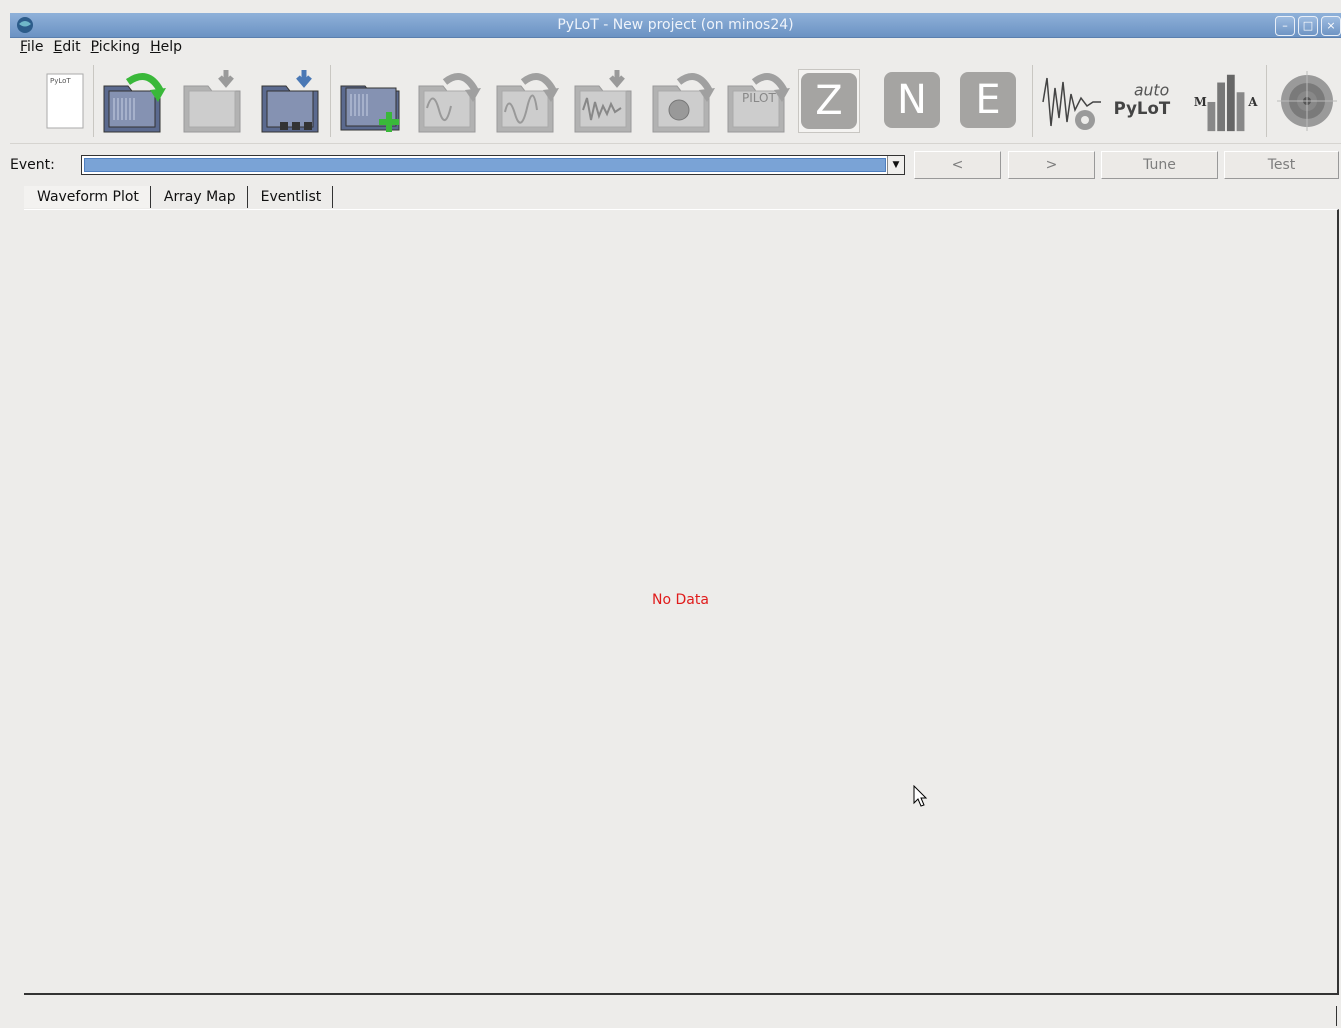 Image resolution: width=1341 pixels, height=1028 pixels. I want to click on event-label: Event:, so click(32, 165).